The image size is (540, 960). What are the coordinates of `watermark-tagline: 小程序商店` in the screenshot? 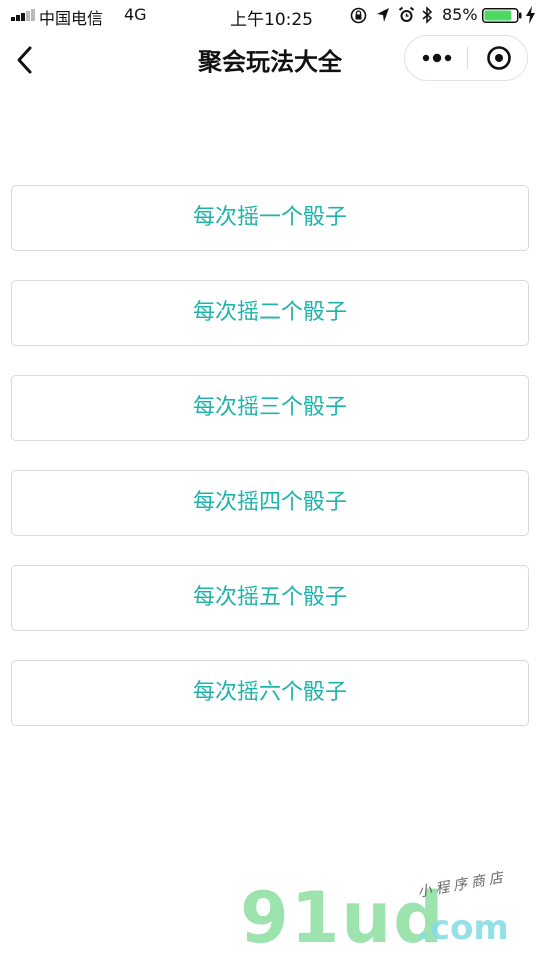 It's located at (462, 885).